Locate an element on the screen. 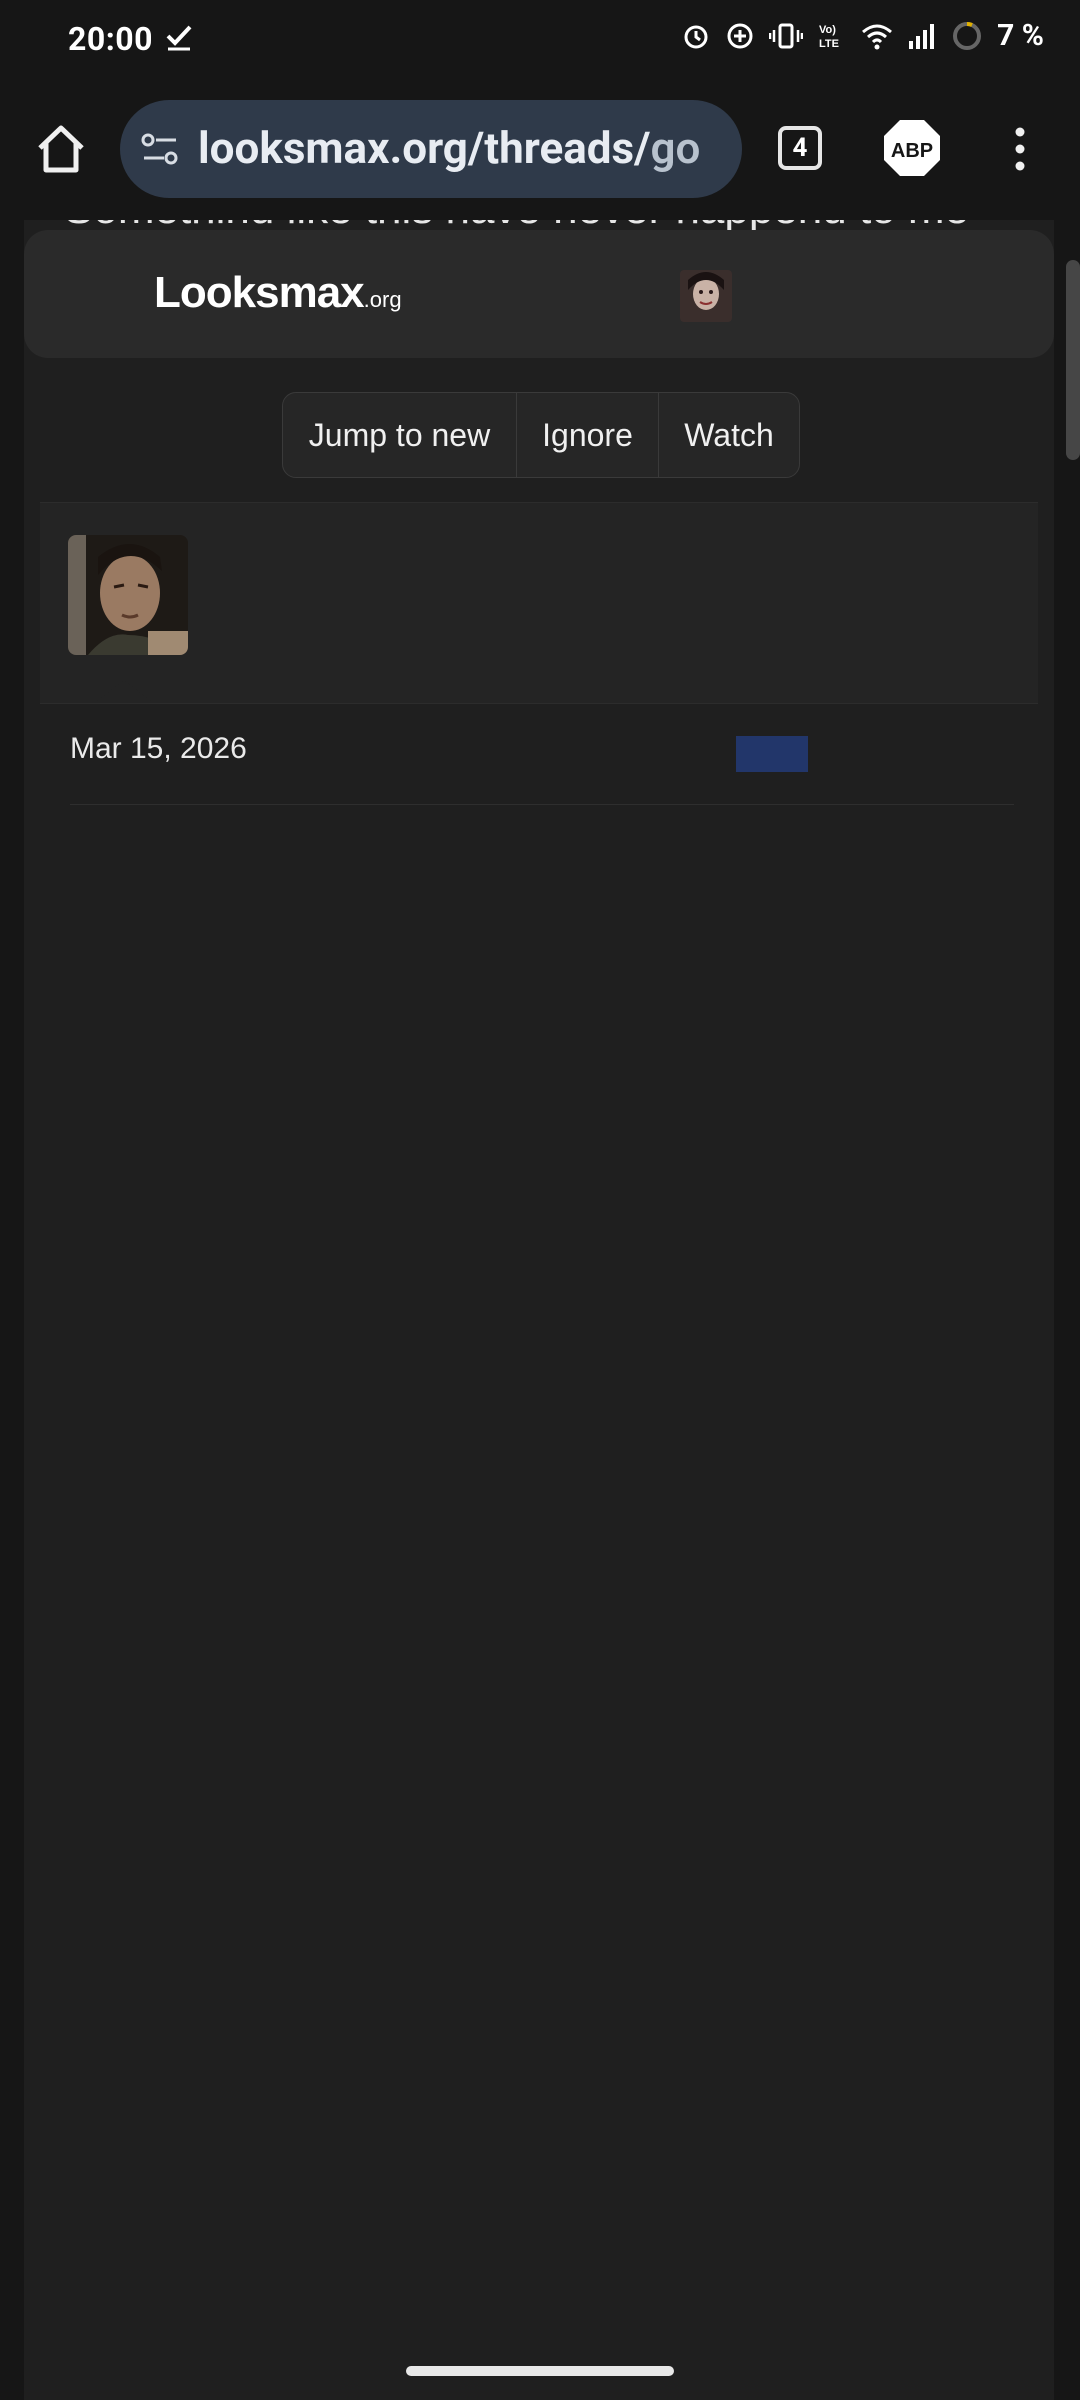 This screenshot has height=2400, width=1080. watch-button: Watch is located at coordinates (729, 435).